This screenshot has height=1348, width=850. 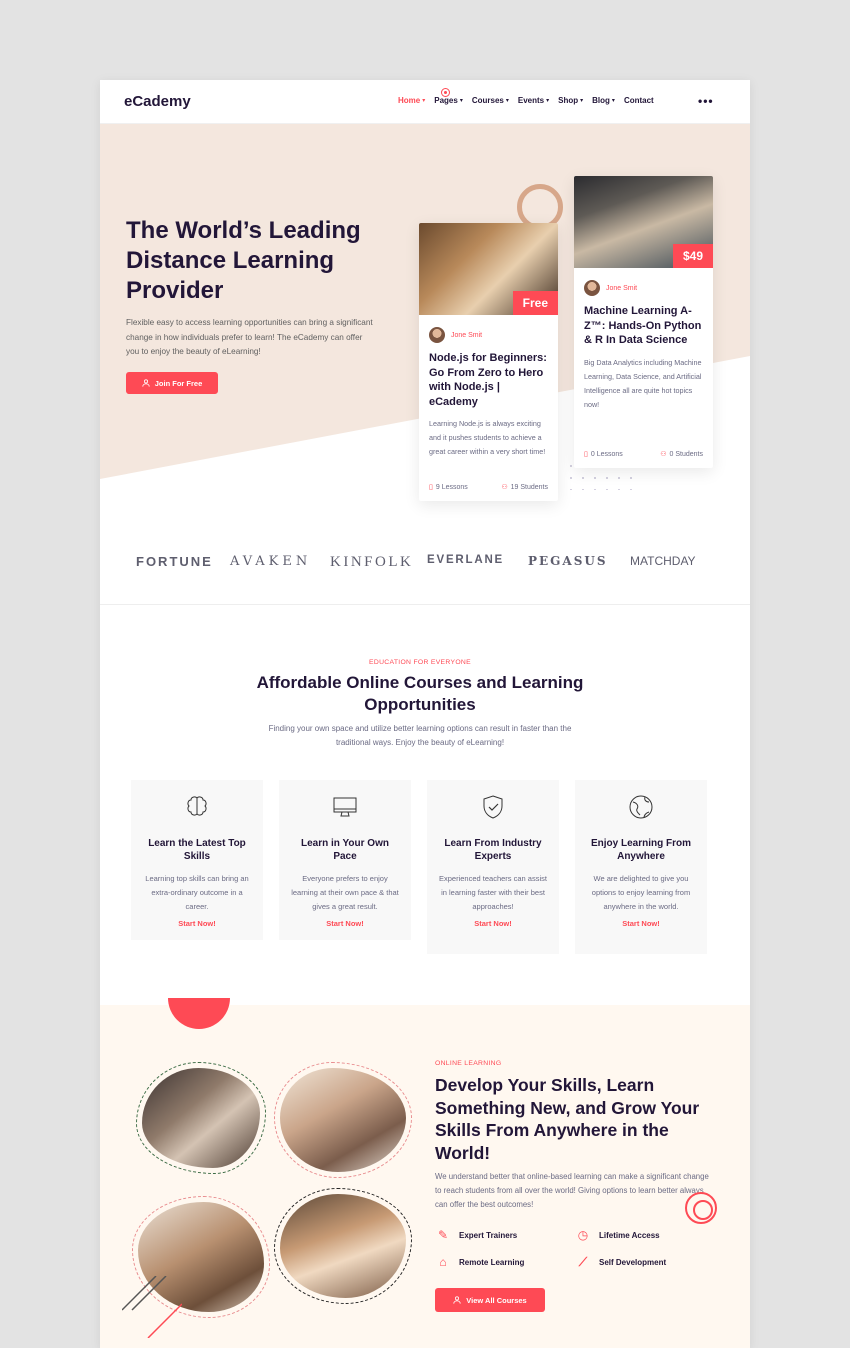 I want to click on avatar, so click(x=592, y=288).